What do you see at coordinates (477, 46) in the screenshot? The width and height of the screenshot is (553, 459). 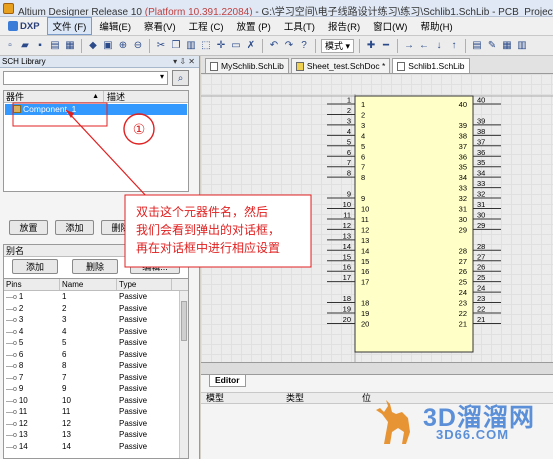 I see `drawing-tools-icon: ▤` at bounding box center [477, 46].